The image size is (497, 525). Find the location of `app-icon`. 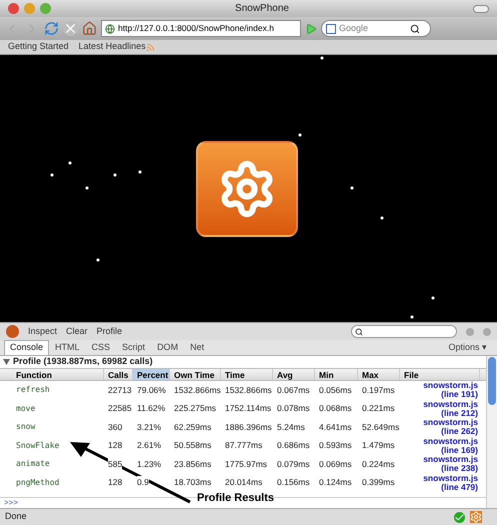

app-icon is located at coordinates (247, 188).